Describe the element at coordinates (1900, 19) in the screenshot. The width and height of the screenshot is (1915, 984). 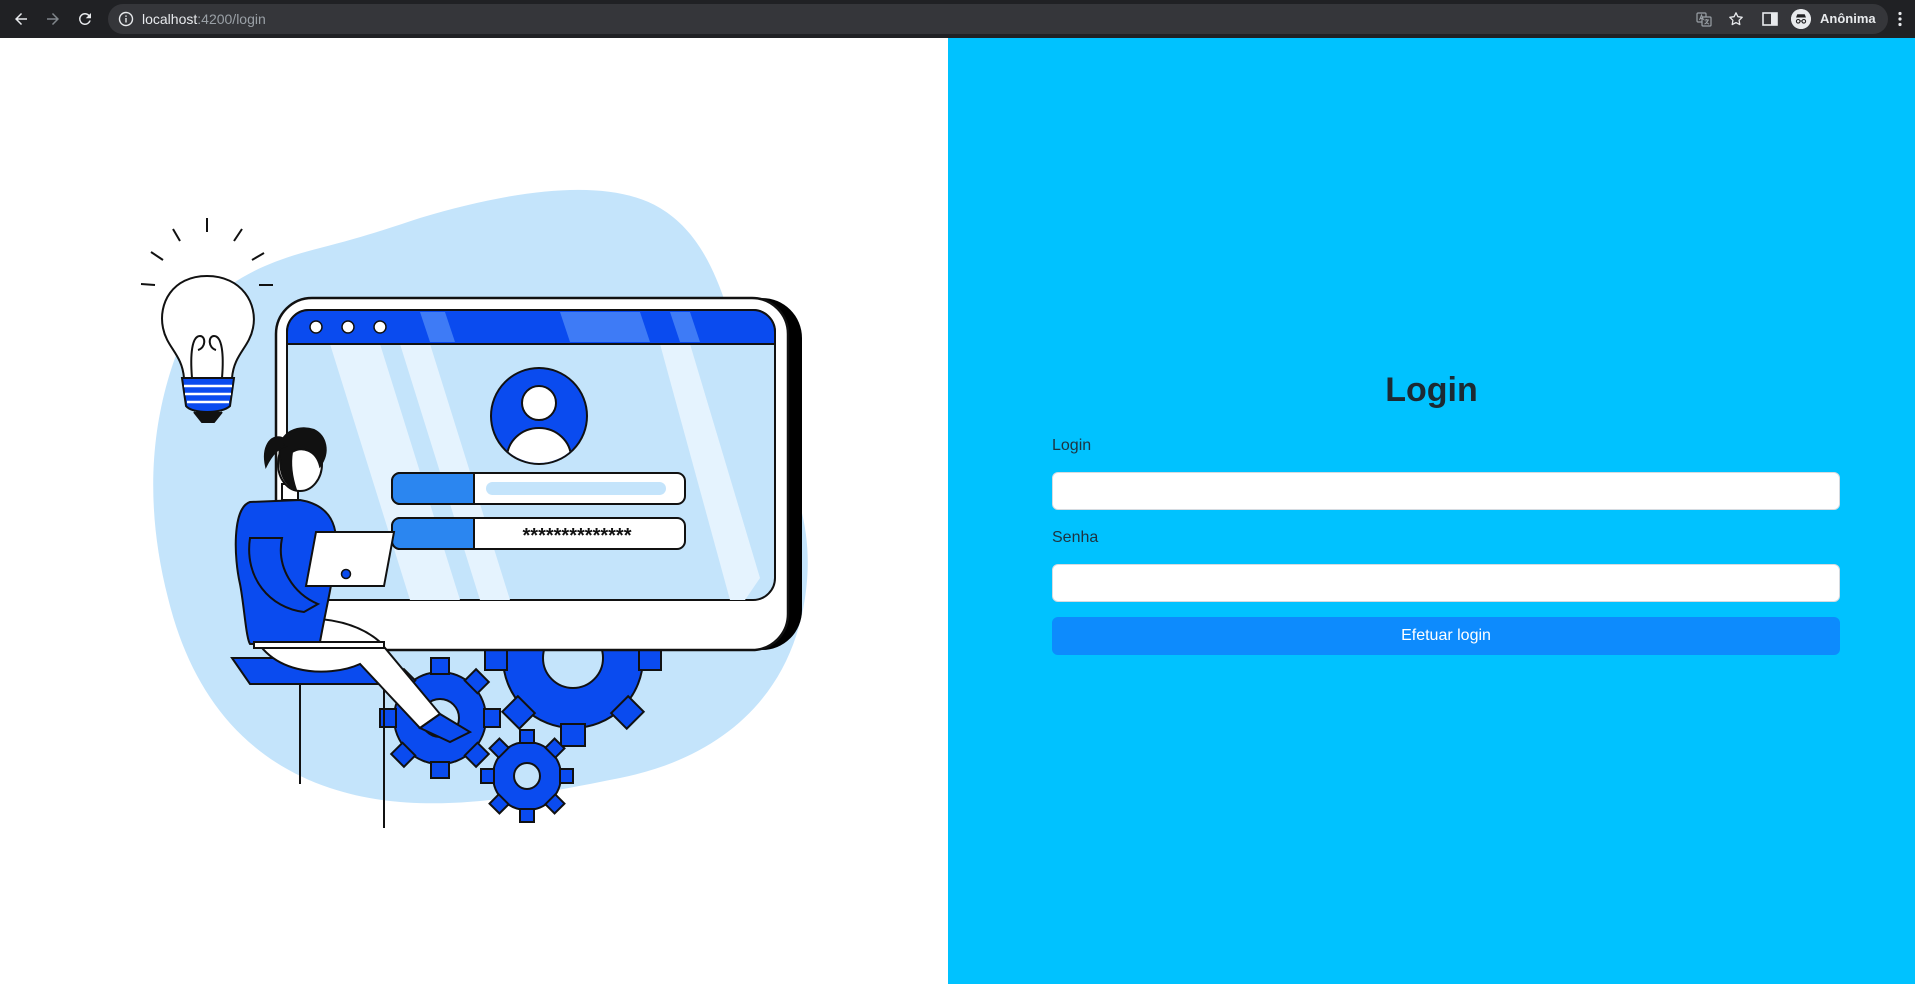
I see `kebab-menu-icon` at that location.